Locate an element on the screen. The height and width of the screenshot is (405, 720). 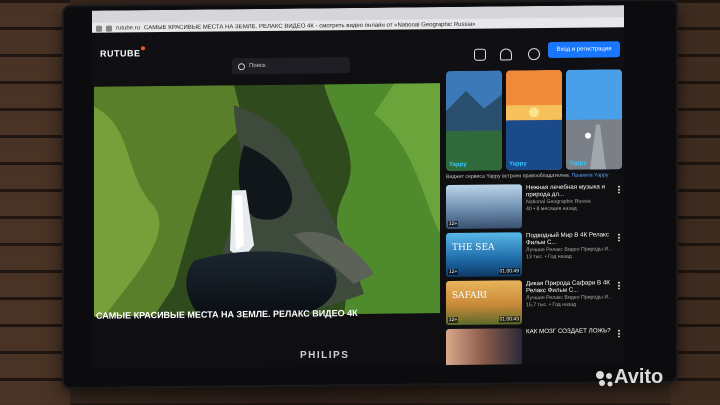
duration-badge: 01:00:43 is located at coordinates (509, 319).